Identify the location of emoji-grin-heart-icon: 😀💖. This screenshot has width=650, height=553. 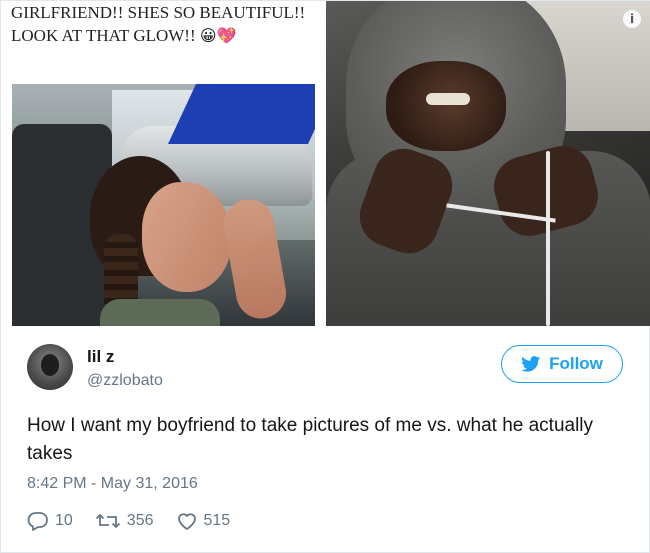
(218, 35).